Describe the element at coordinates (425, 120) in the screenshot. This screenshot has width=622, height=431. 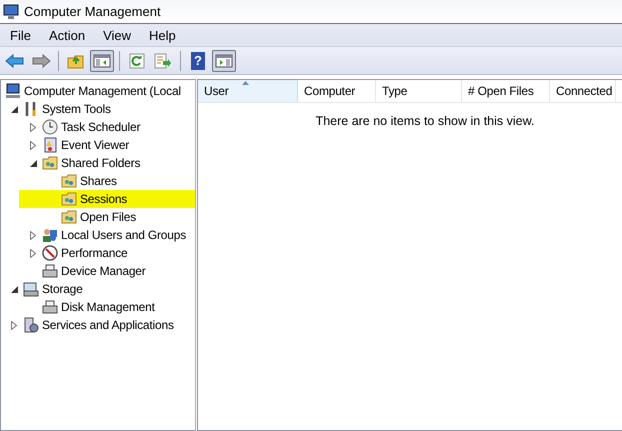
I see `empty-message: There are no items to show in this view.` at that location.